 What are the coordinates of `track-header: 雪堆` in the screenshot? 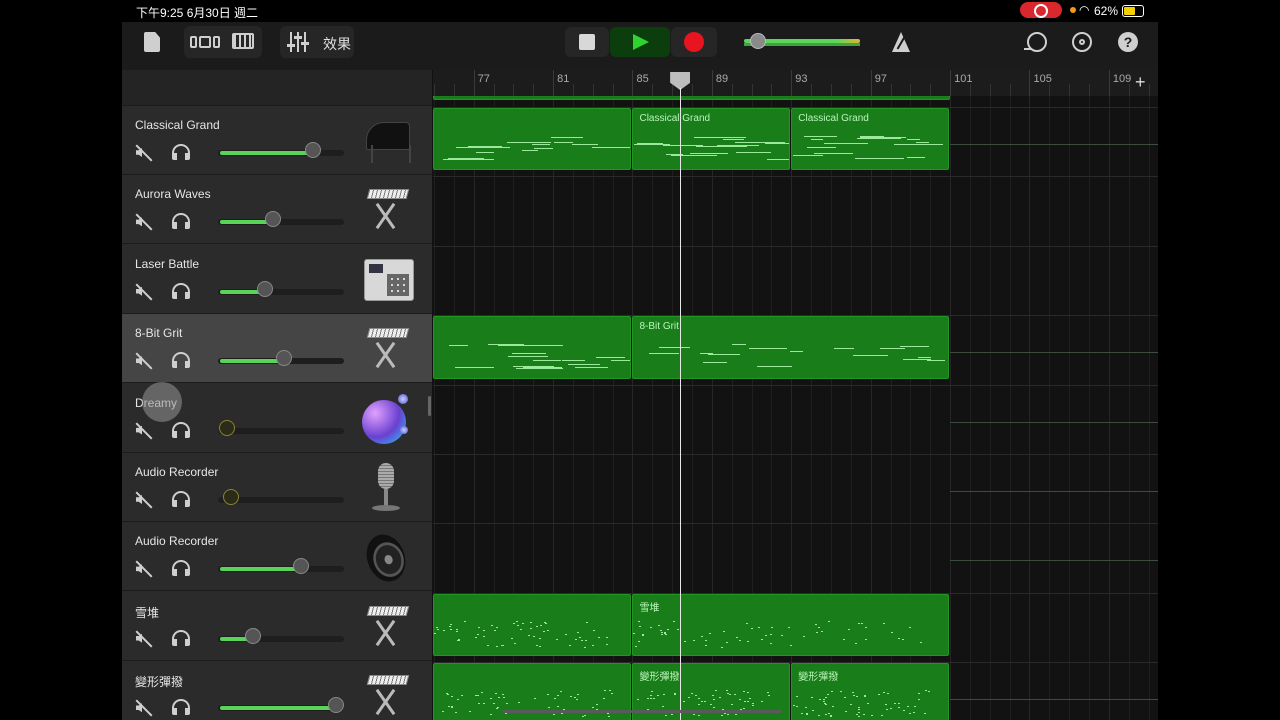 It's located at (277, 626).